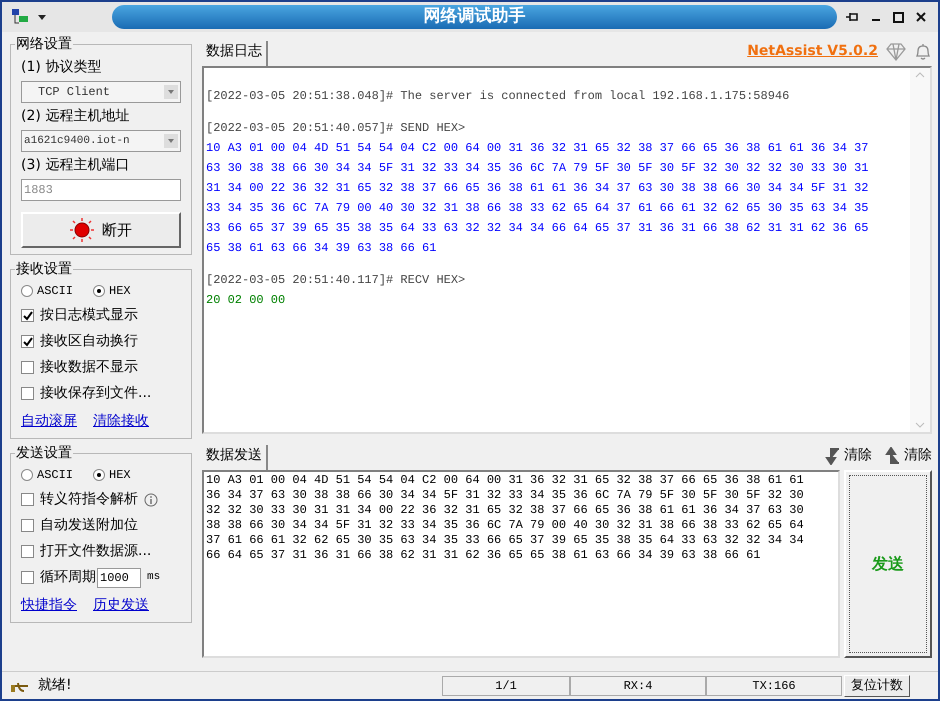 This screenshot has height=701, width=940. What do you see at coordinates (121, 421) in the screenshot?
I see `link: 清除接收` at bounding box center [121, 421].